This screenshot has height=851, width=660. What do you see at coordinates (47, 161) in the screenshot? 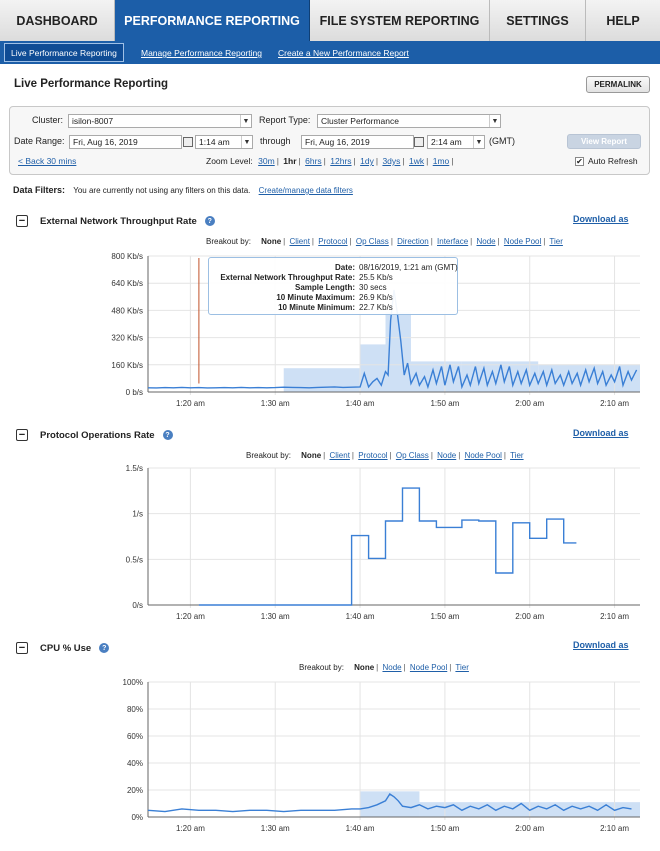
I see `back-30-mins-link: < Back 30 mins` at bounding box center [47, 161].